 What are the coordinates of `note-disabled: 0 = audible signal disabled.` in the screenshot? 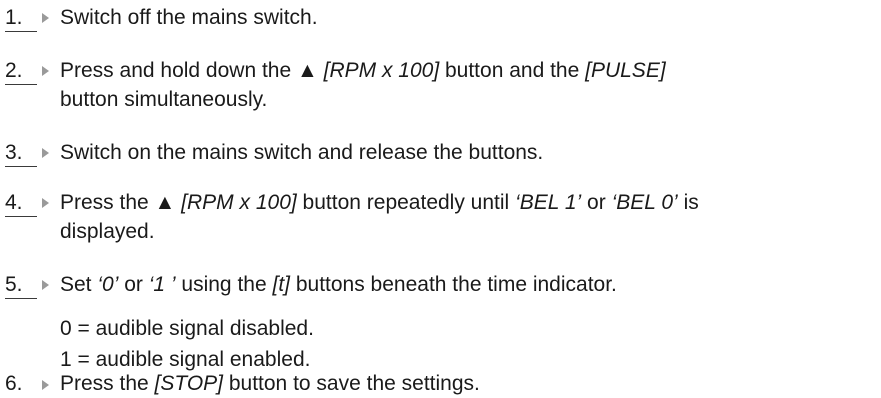 It's located at (187, 328).